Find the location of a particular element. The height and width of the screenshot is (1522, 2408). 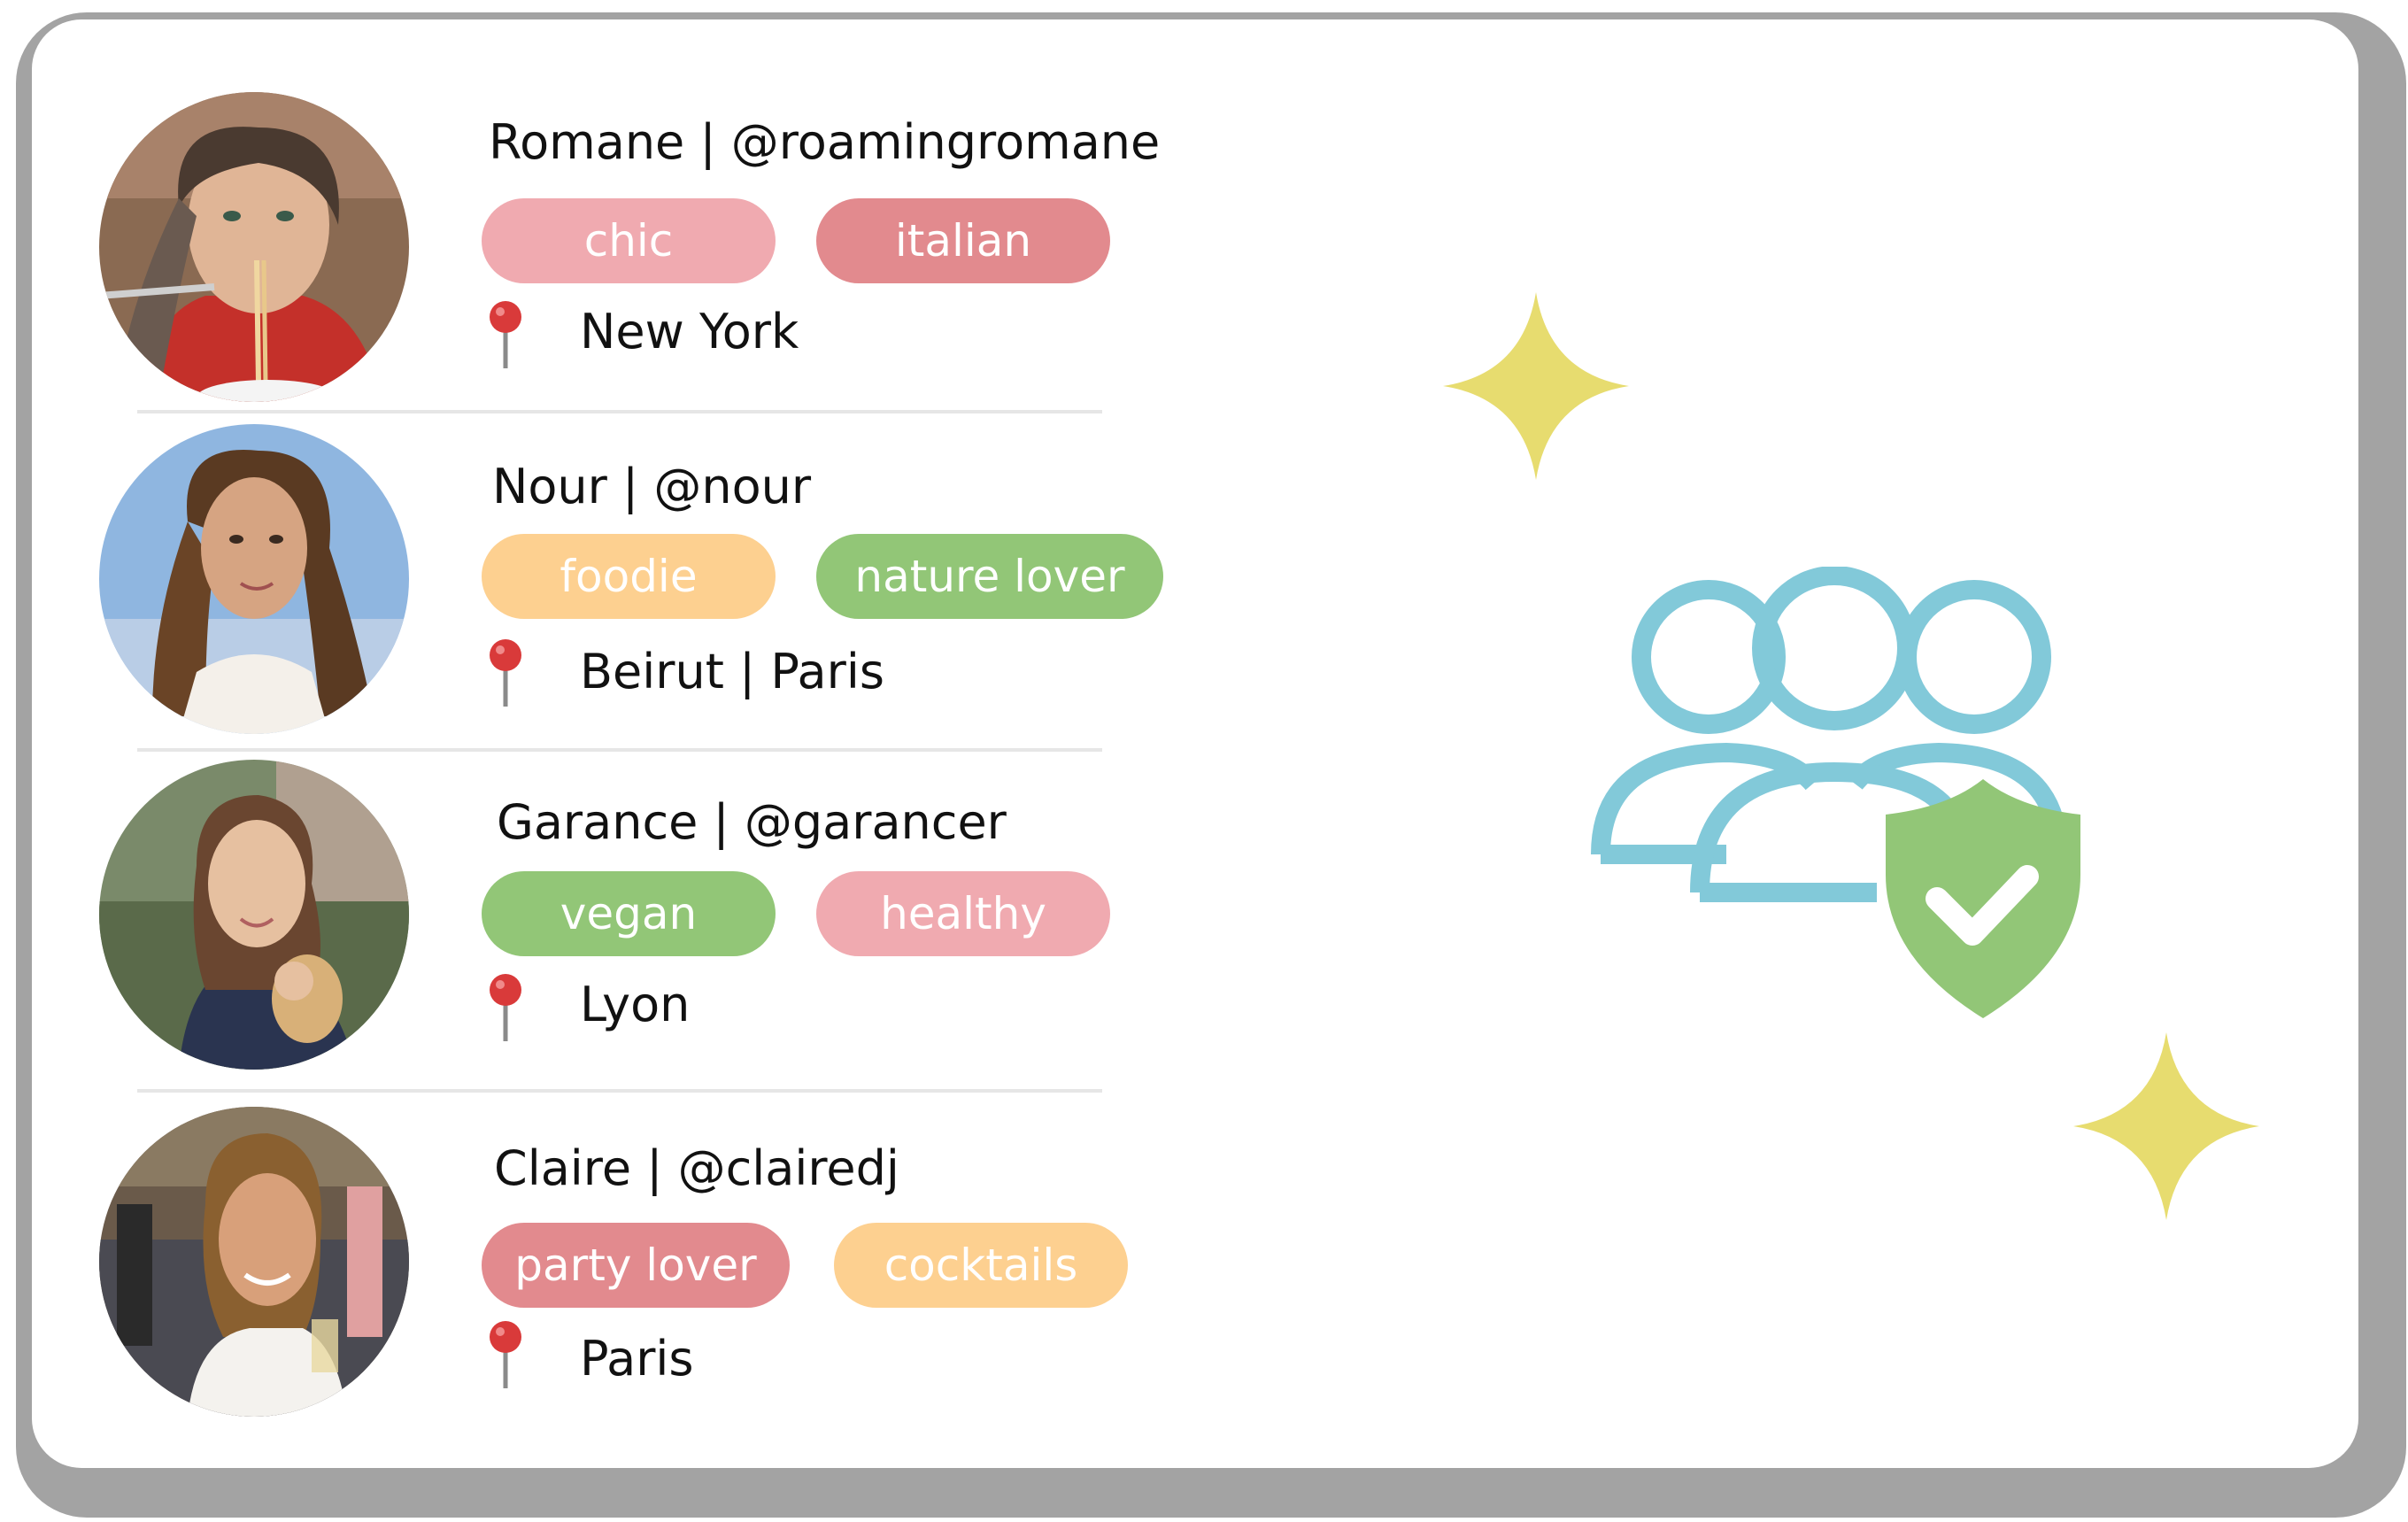

tag-cocktails: cocktails is located at coordinates (981, 1265).